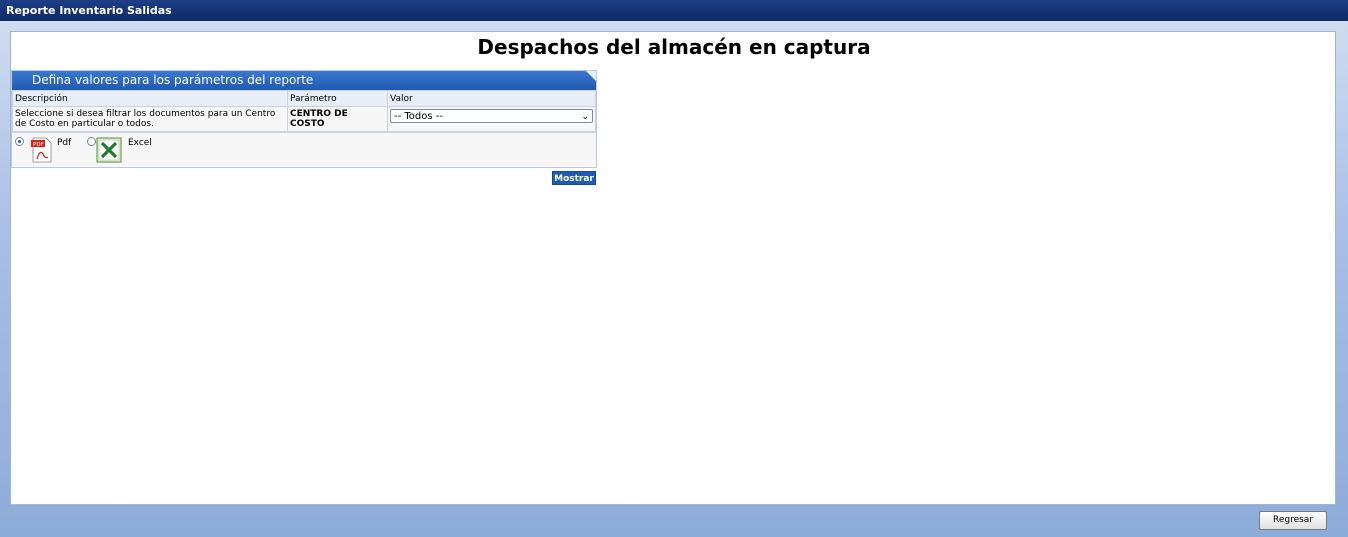  I want to click on chevron-down-icon: ⌄, so click(585, 117).